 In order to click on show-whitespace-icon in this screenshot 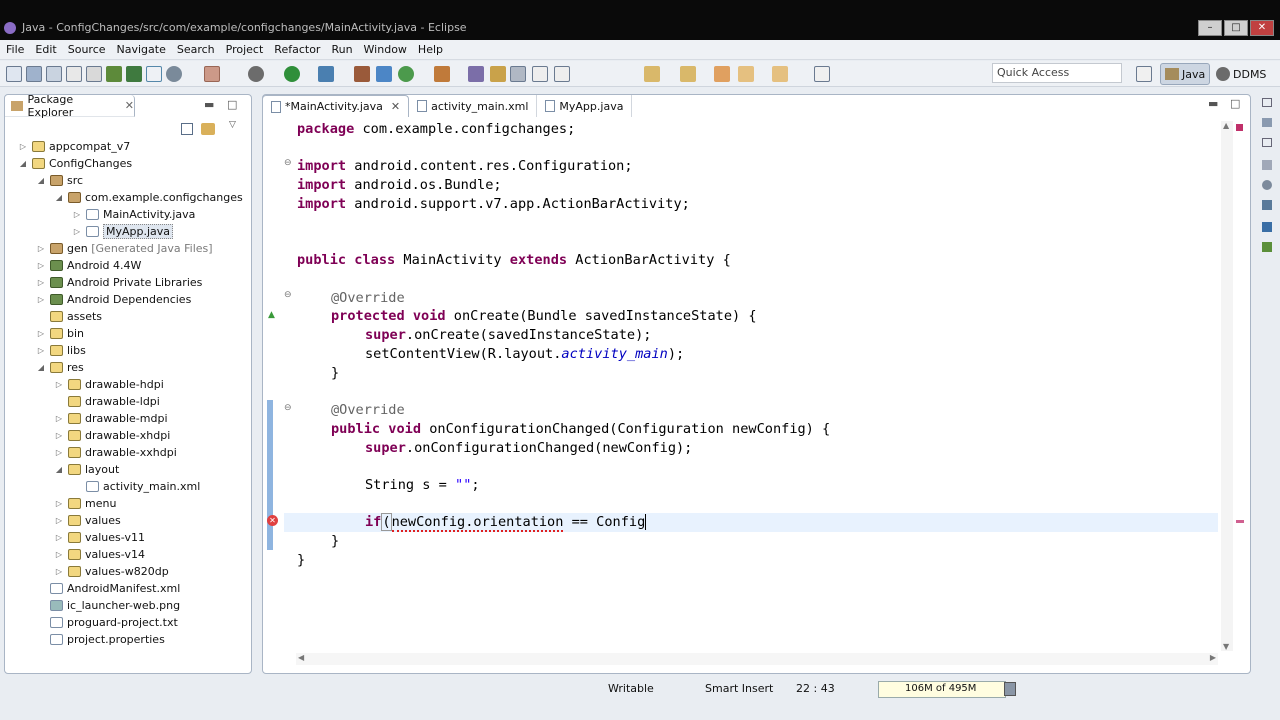, I will do `click(540, 74)`.